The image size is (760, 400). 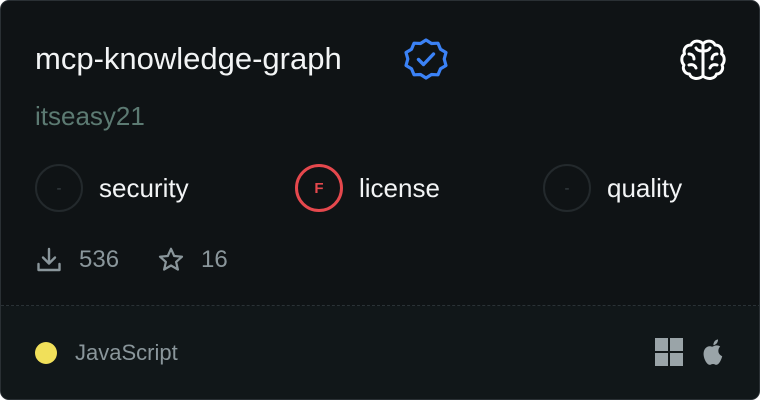 I want to click on apple-icon, so click(x=713, y=352).